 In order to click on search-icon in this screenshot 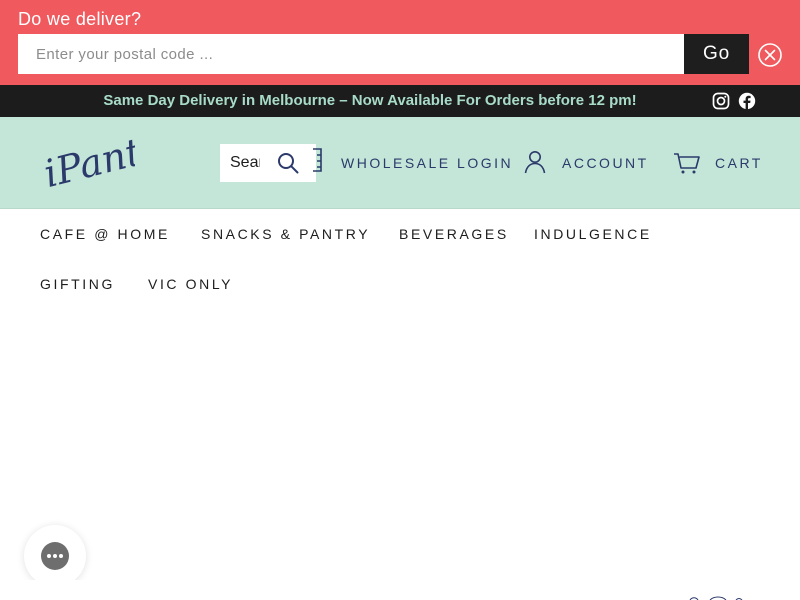, I will do `click(288, 163)`.